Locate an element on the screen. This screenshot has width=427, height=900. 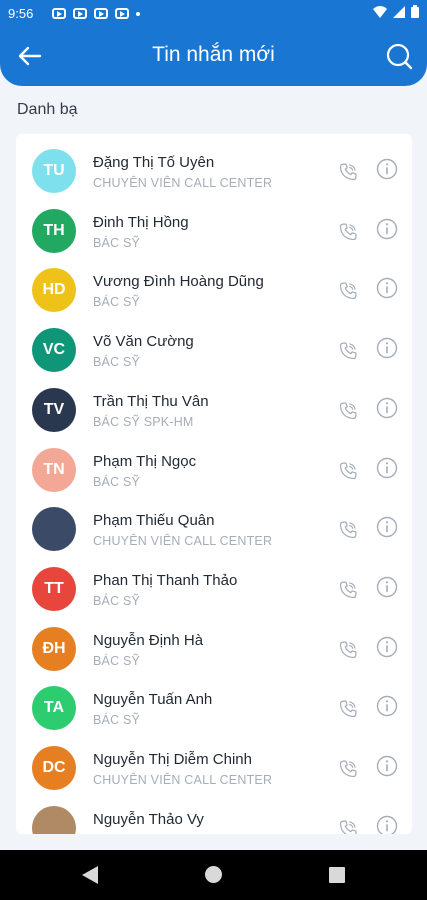
avatar: TH is located at coordinates (54, 230).